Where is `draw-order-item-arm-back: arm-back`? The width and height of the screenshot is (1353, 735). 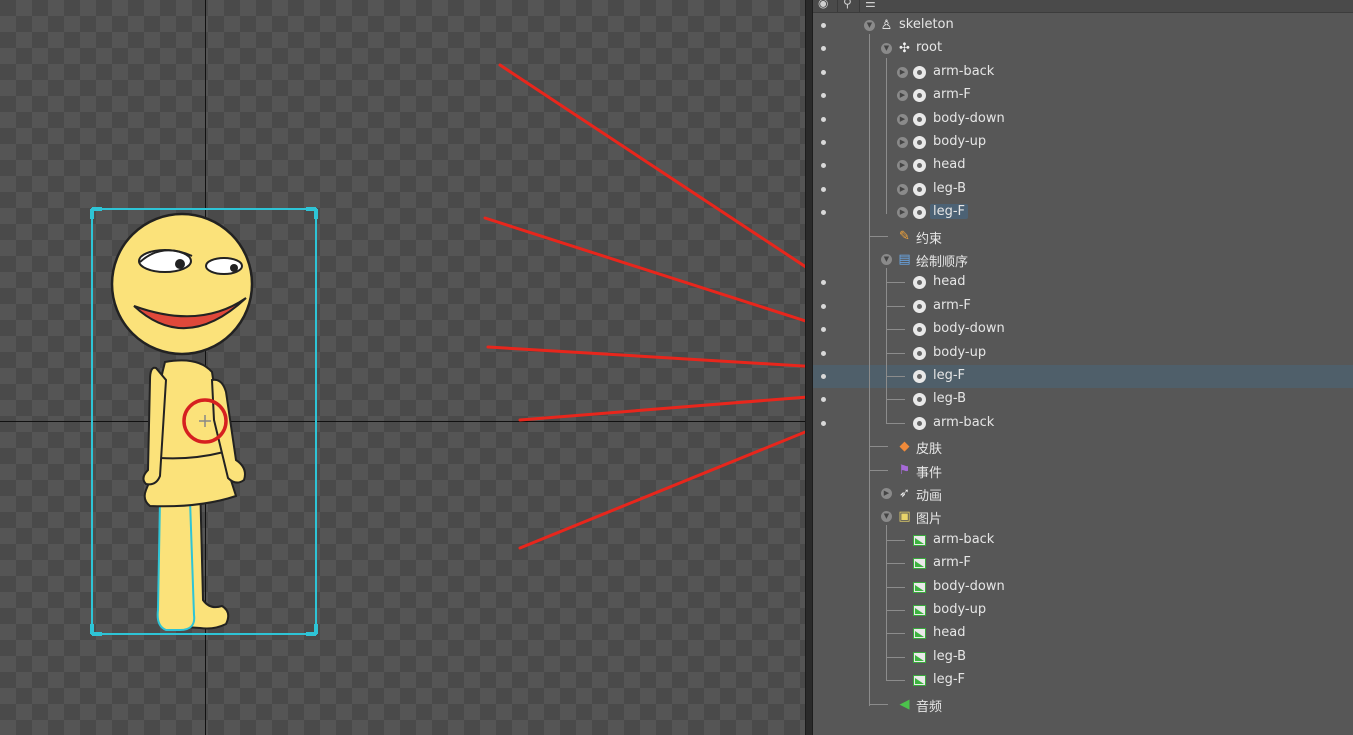
draw-order-item-arm-back: arm-back is located at coordinates (1083, 423).